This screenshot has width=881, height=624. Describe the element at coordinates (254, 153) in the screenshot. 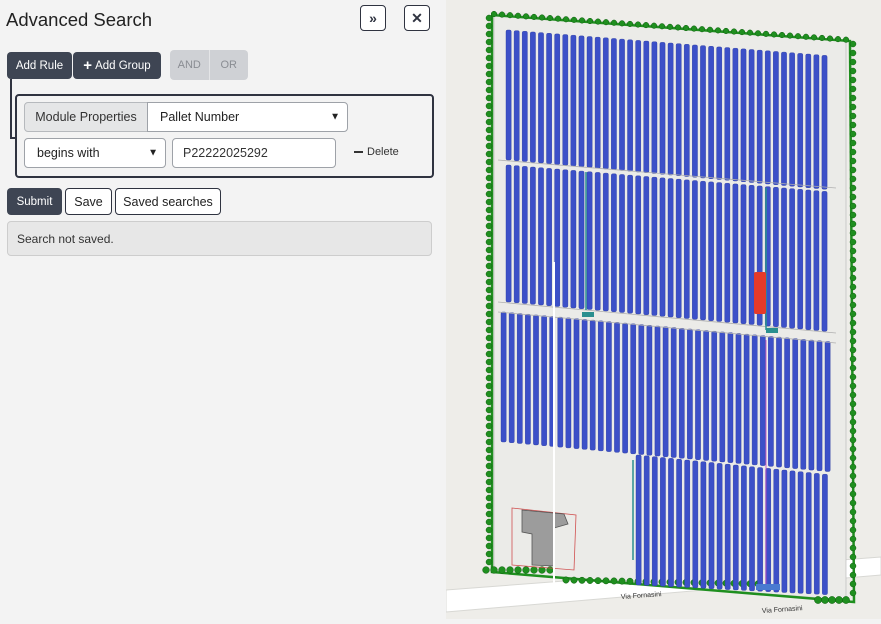

I see `rule-value-input: P22222025292` at that location.